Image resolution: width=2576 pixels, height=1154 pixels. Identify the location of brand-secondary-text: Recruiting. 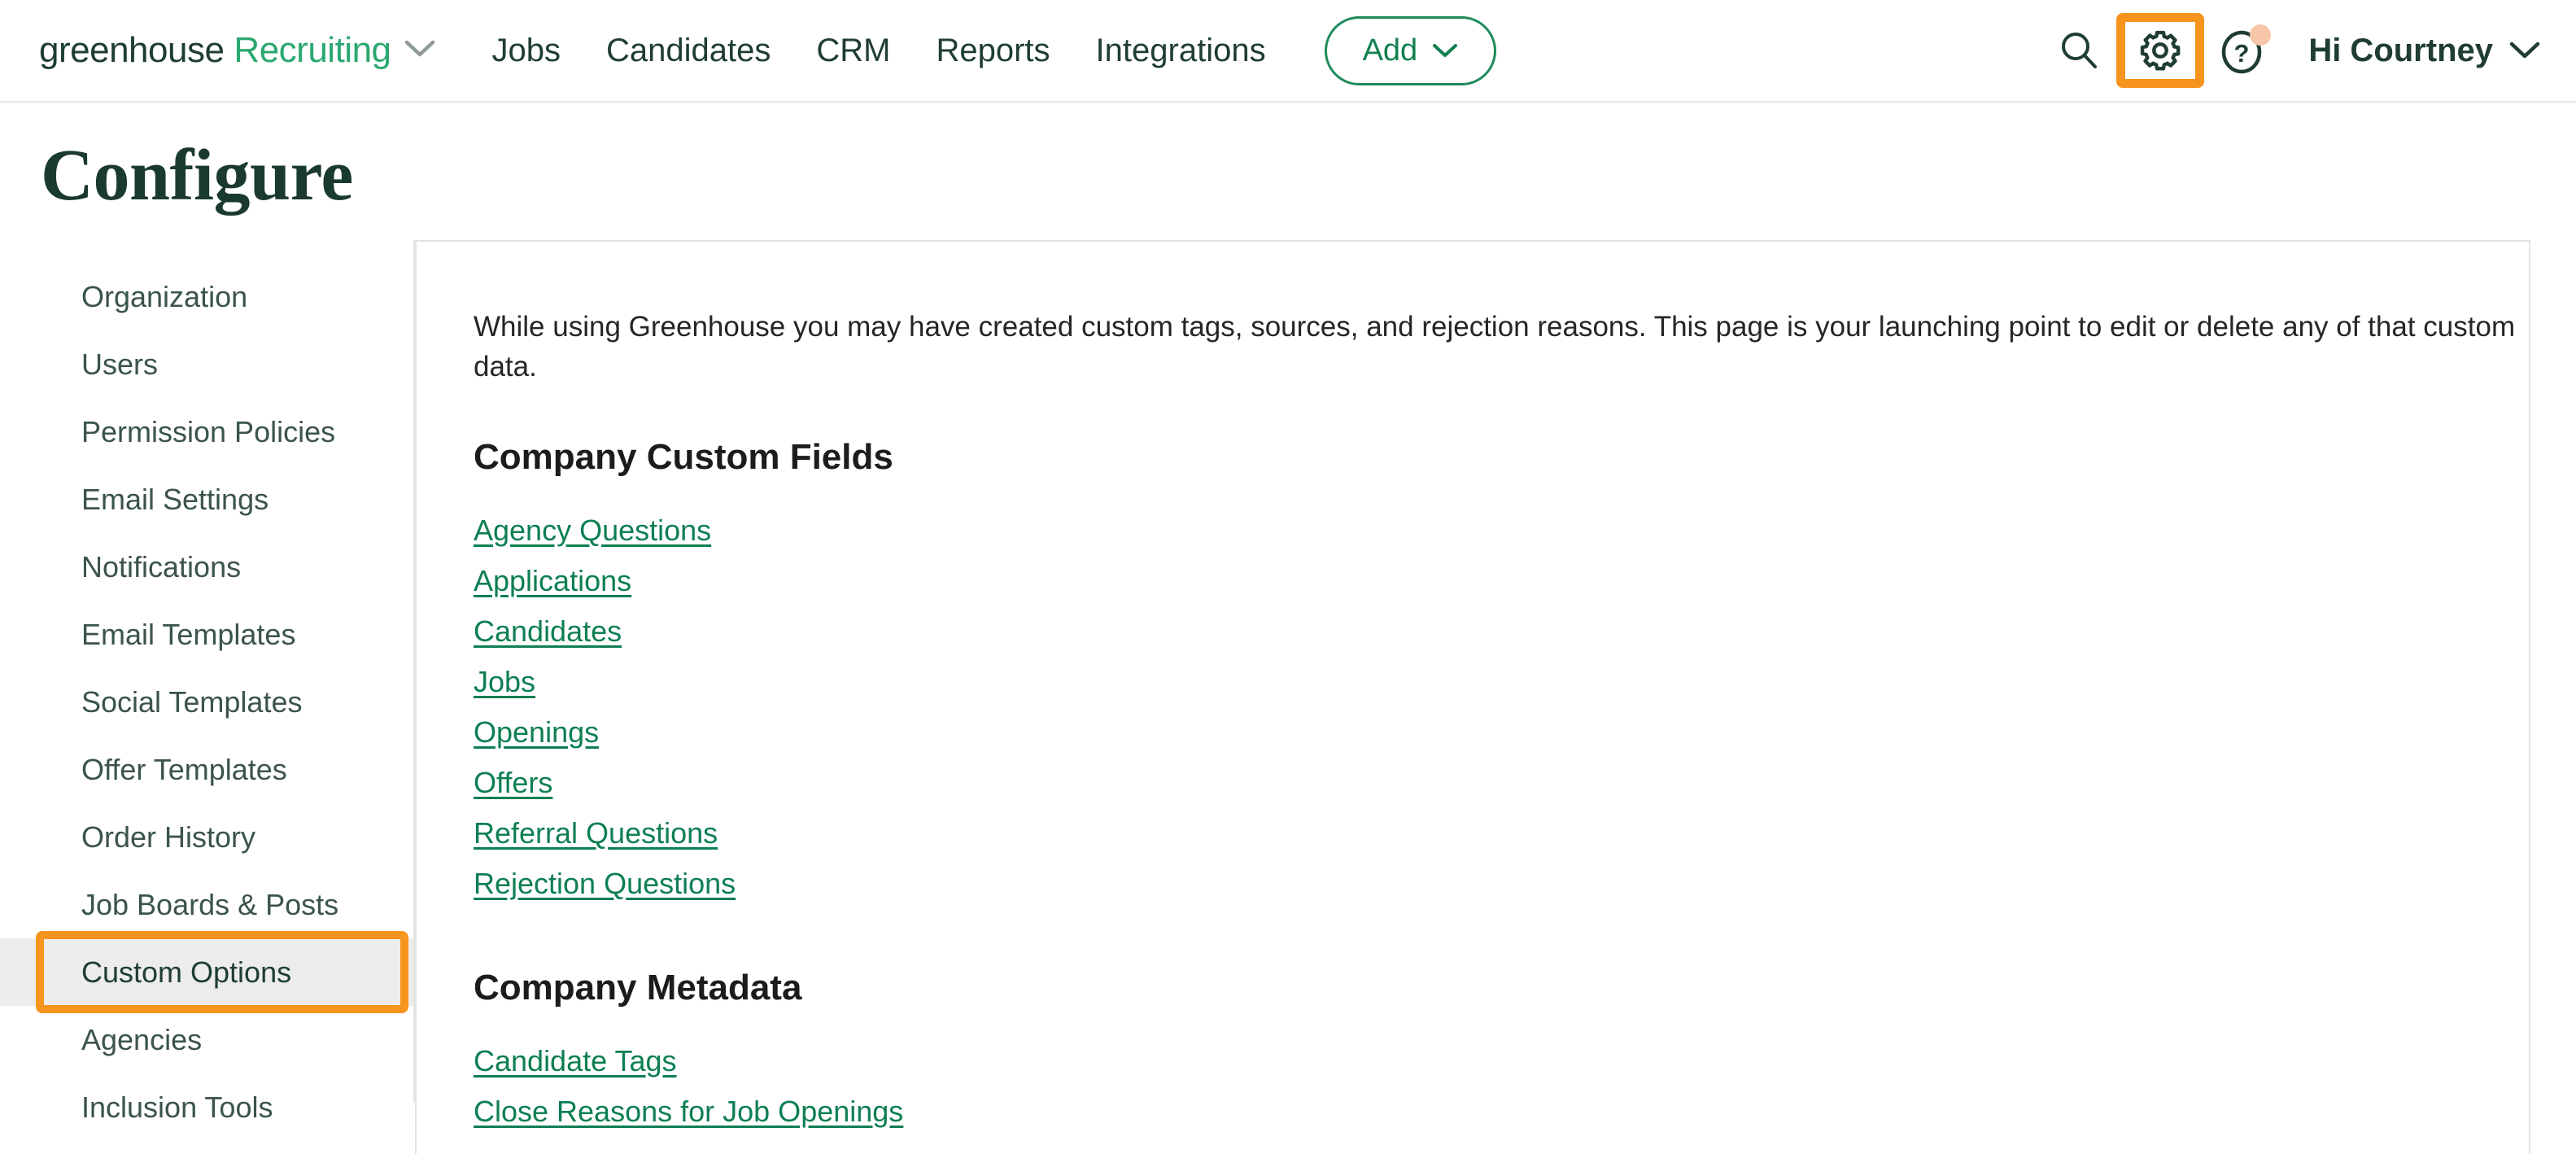
(312, 50).